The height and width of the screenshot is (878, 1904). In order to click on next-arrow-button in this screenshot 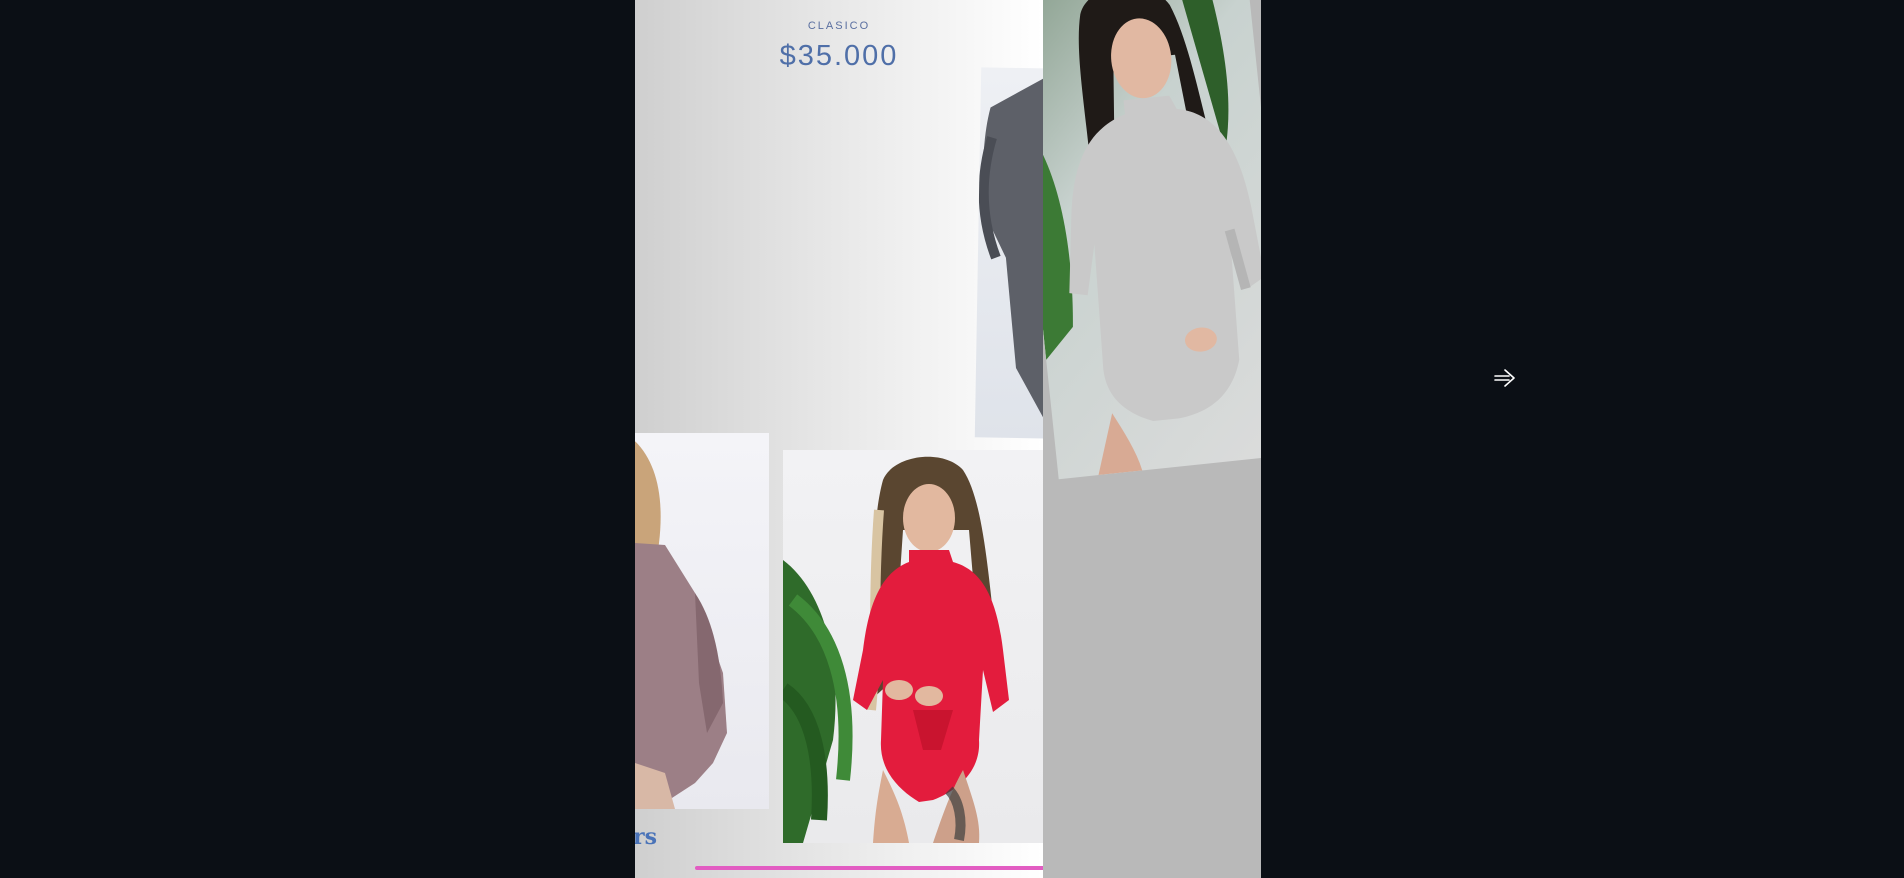, I will do `click(1505, 378)`.